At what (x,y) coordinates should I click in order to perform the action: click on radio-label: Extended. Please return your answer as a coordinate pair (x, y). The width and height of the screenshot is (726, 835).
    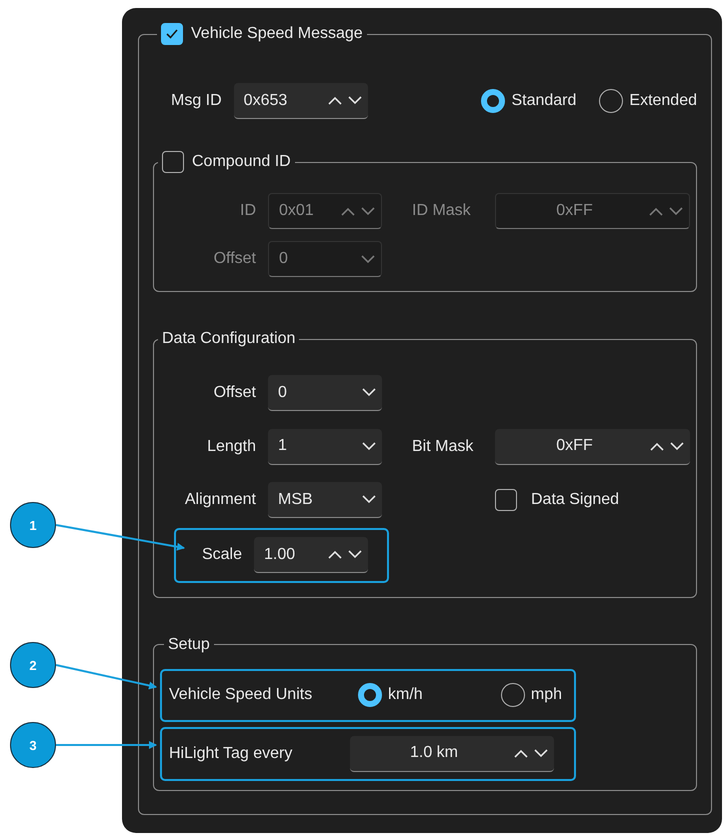
    Looking at the image, I should click on (663, 101).